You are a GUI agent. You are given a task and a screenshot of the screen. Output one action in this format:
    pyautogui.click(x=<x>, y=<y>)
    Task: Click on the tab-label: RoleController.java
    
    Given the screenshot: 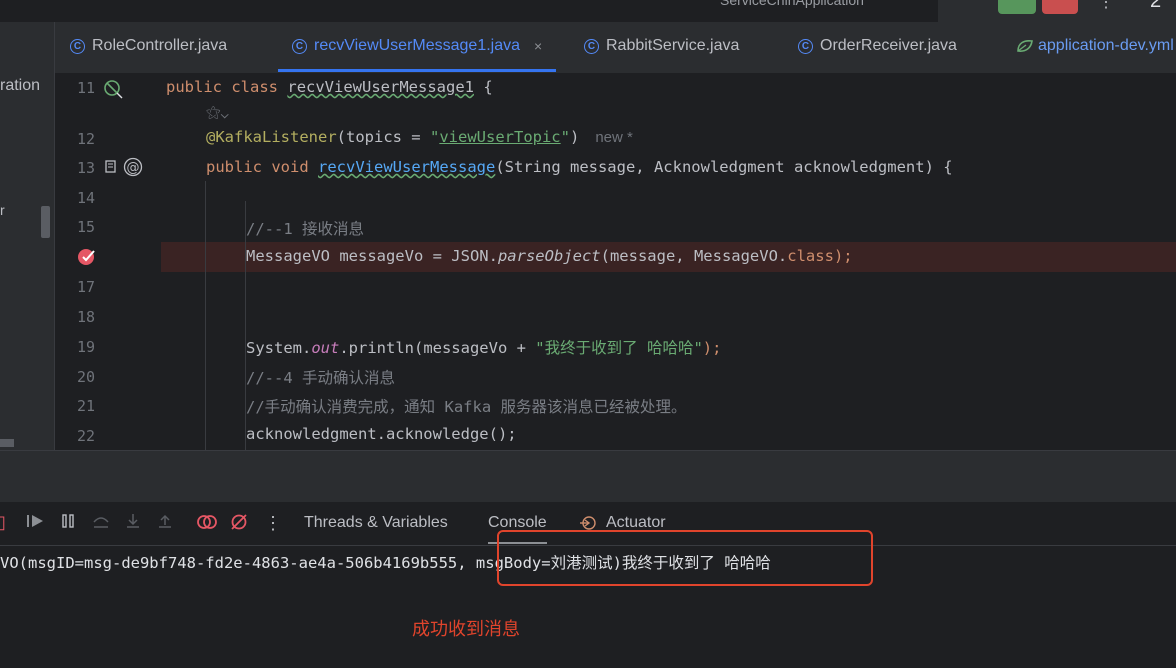 What is the action you would take?
    pyautogui.click(x=160, y=45)
    